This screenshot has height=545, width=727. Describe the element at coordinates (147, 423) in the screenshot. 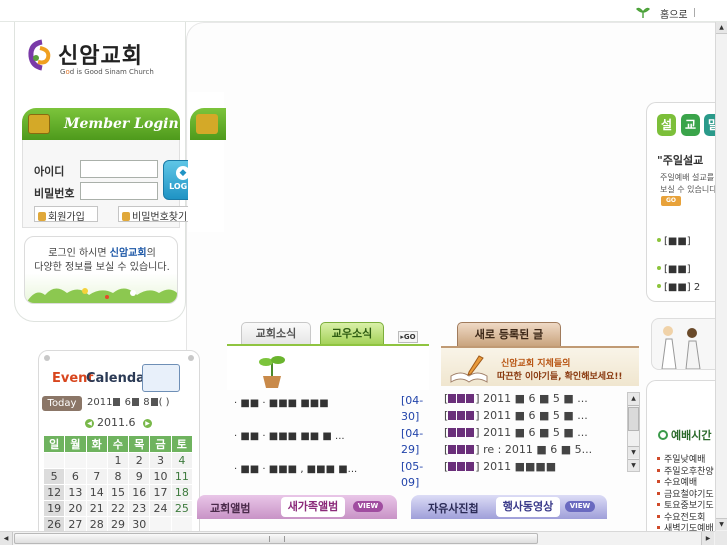

I see `next-month-icon: ▶` at that location.